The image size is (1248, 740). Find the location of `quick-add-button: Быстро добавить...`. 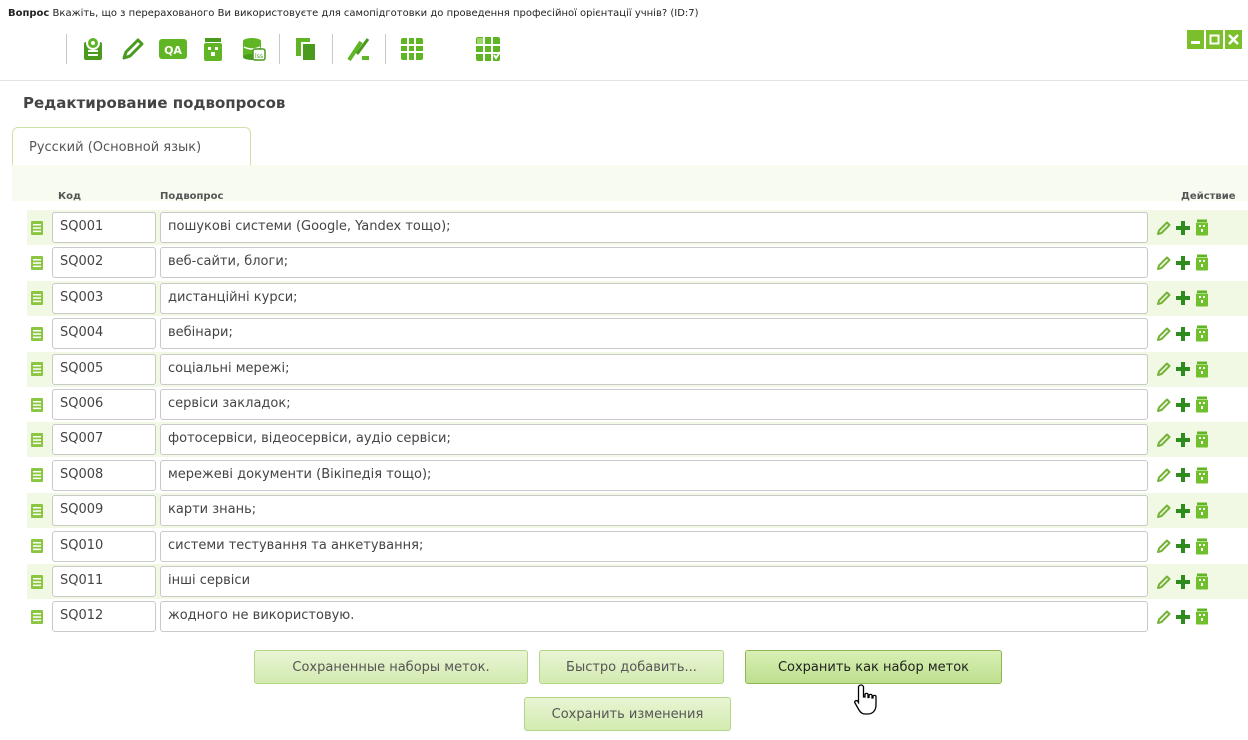

quick-add-button: Быстро добавить... is located at coordinates (631, 667).